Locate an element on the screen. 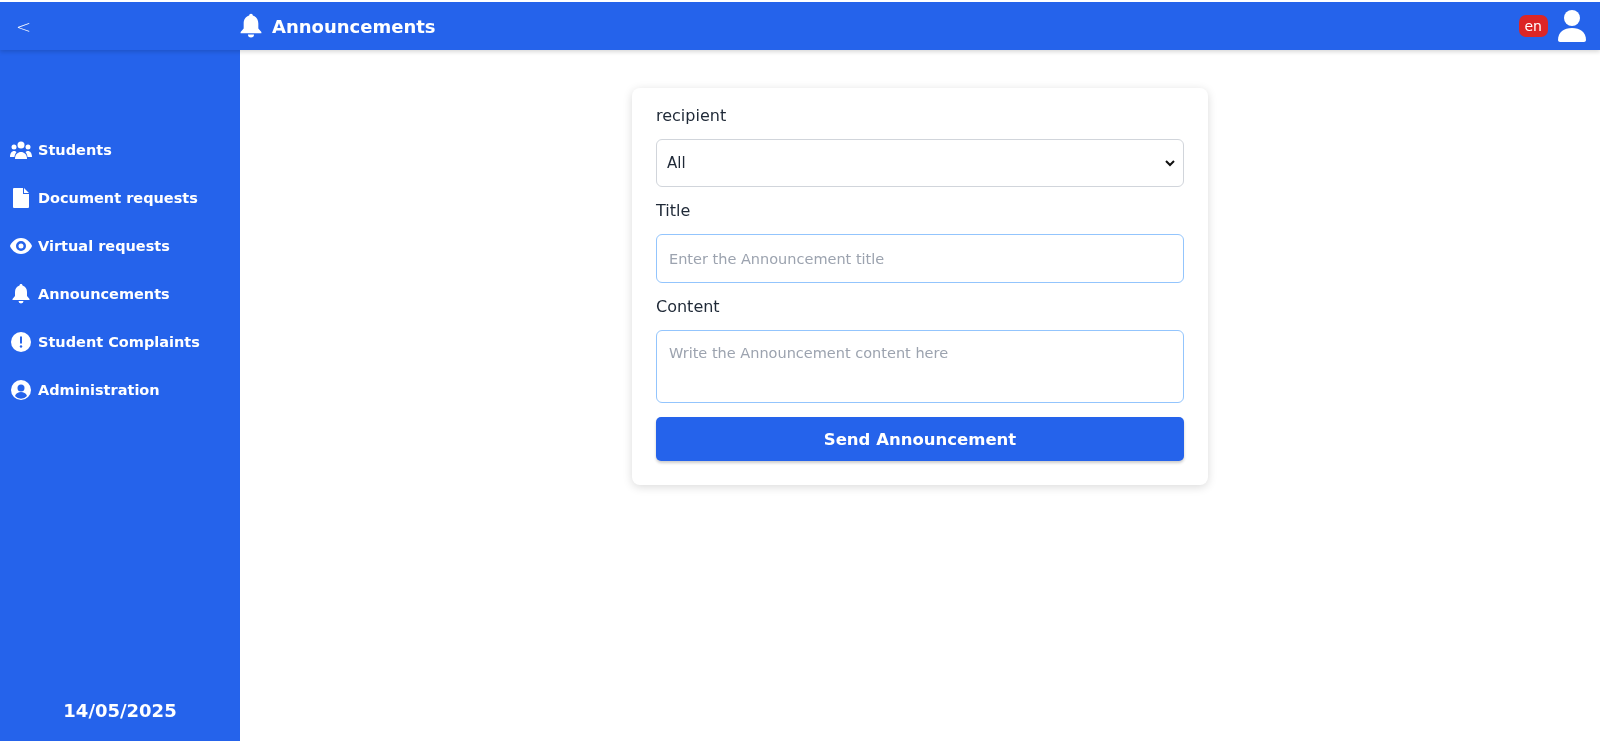 The width and height of the screenshot is (1600, 741). language-badge: en is located at coordinates (1533, 26).